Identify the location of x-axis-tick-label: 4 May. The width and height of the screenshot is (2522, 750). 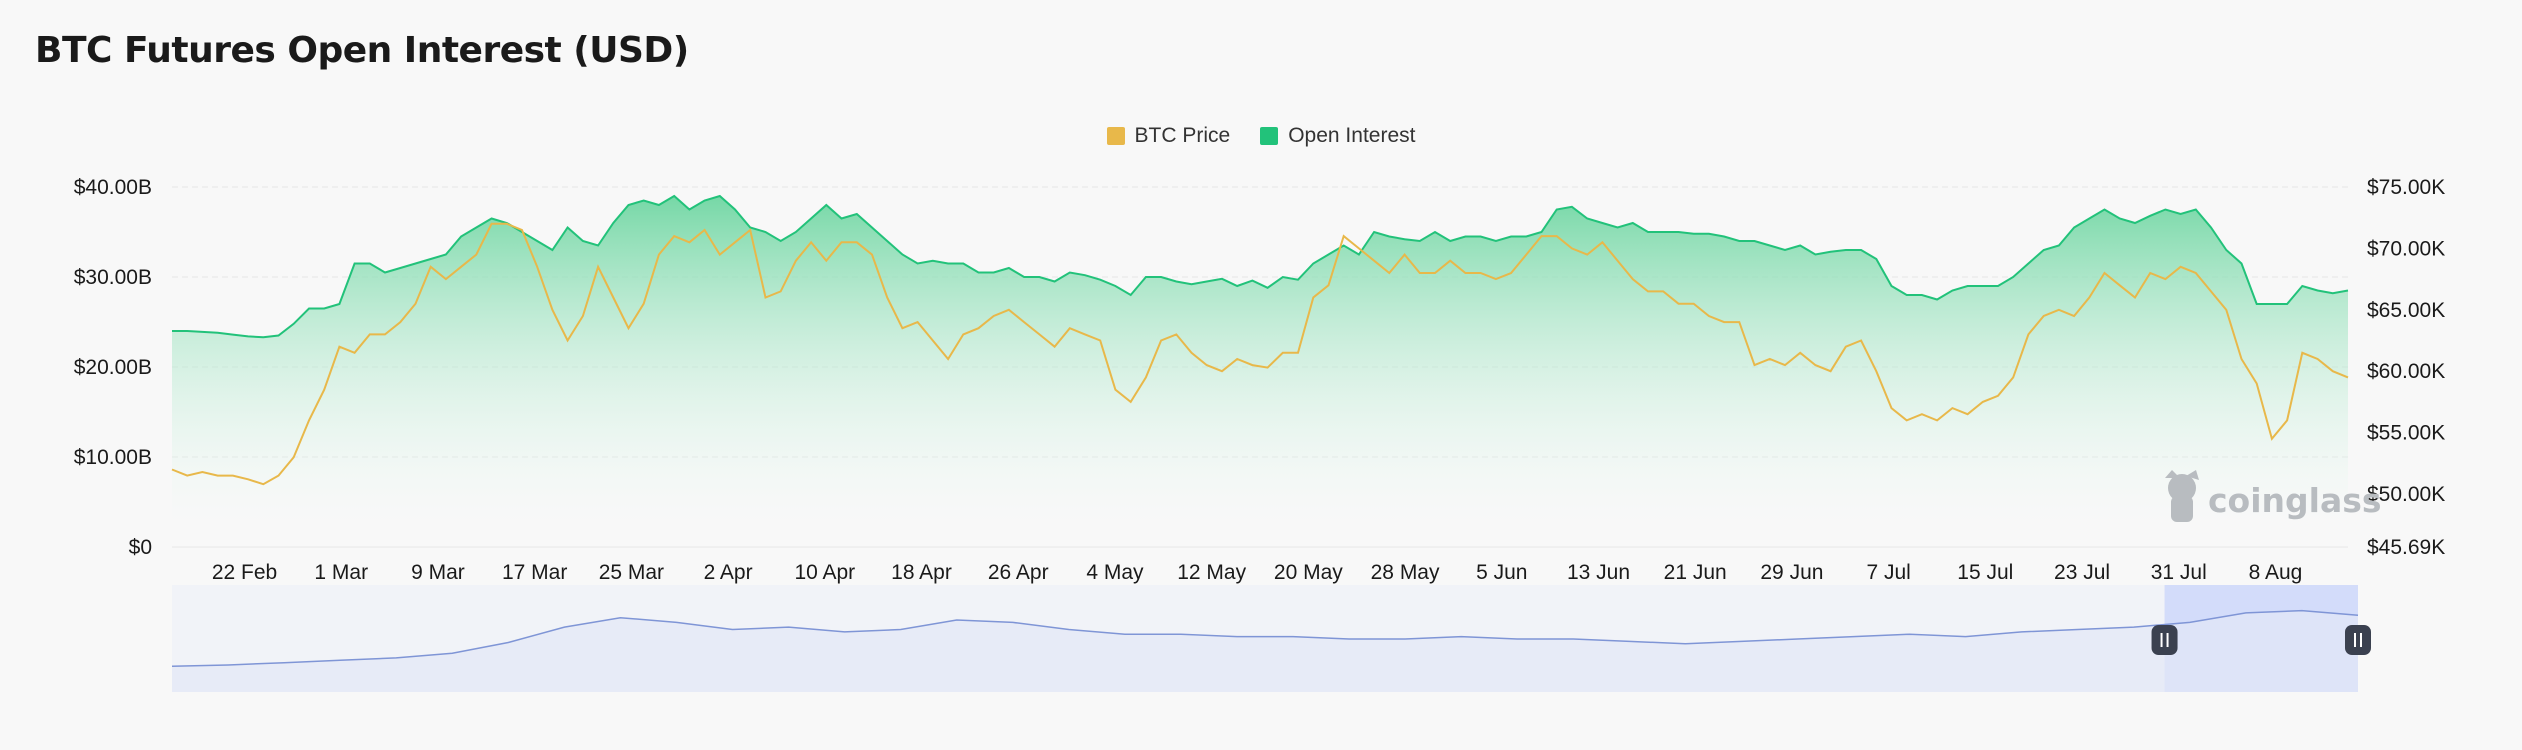
(1115, 572).